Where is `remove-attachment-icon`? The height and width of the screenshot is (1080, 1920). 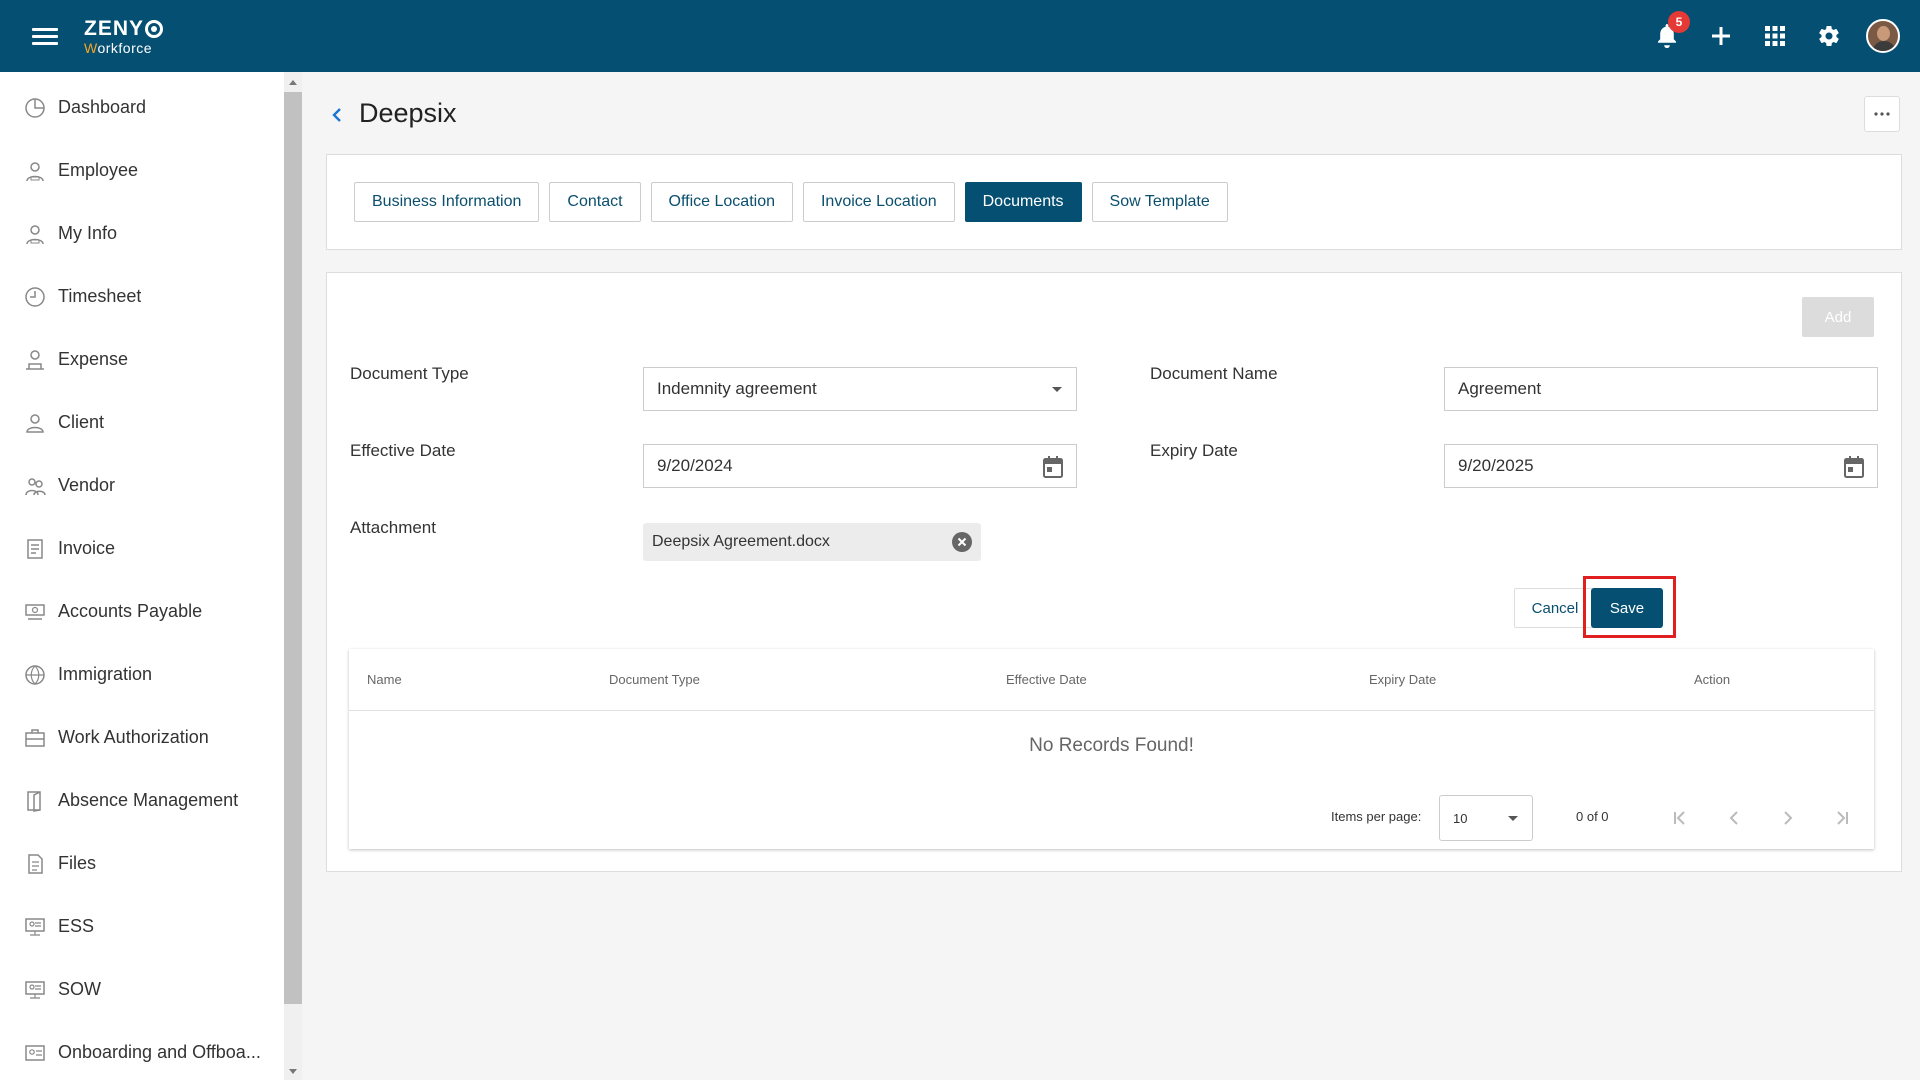
remove-attachment-icon is located at coordinates (962, 542).